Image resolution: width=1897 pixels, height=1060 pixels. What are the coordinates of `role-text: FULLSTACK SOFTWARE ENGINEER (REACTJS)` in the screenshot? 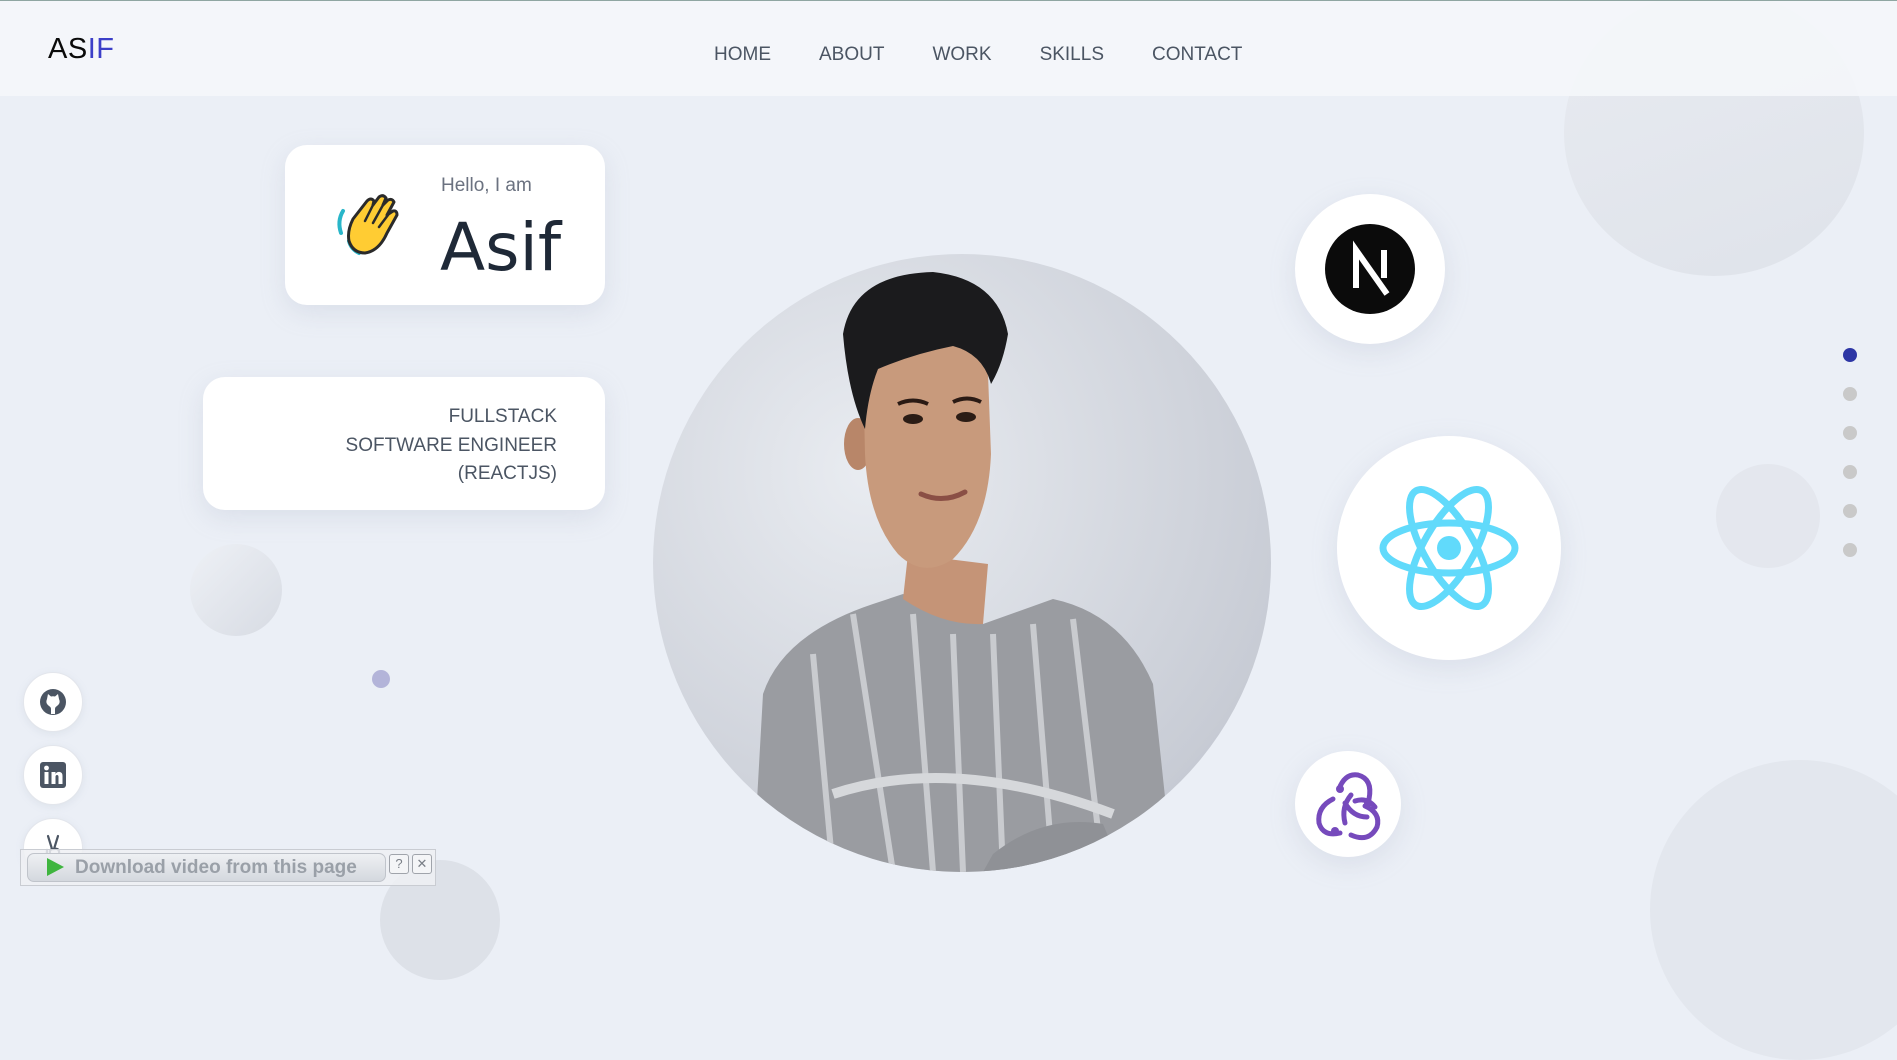 It's located at (451, 446).